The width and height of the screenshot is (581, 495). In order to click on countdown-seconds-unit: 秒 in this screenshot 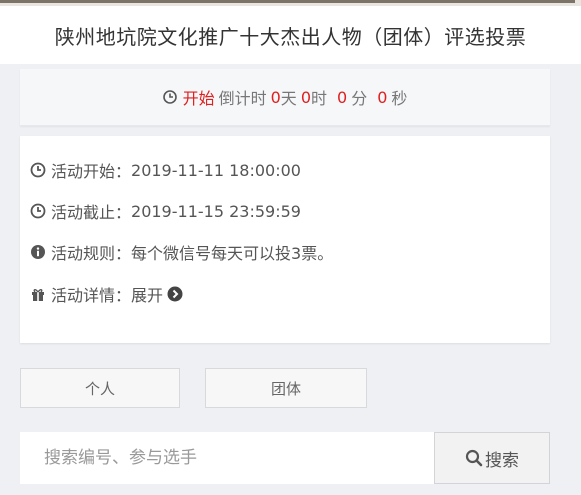, I will do `click(399, 98)`.